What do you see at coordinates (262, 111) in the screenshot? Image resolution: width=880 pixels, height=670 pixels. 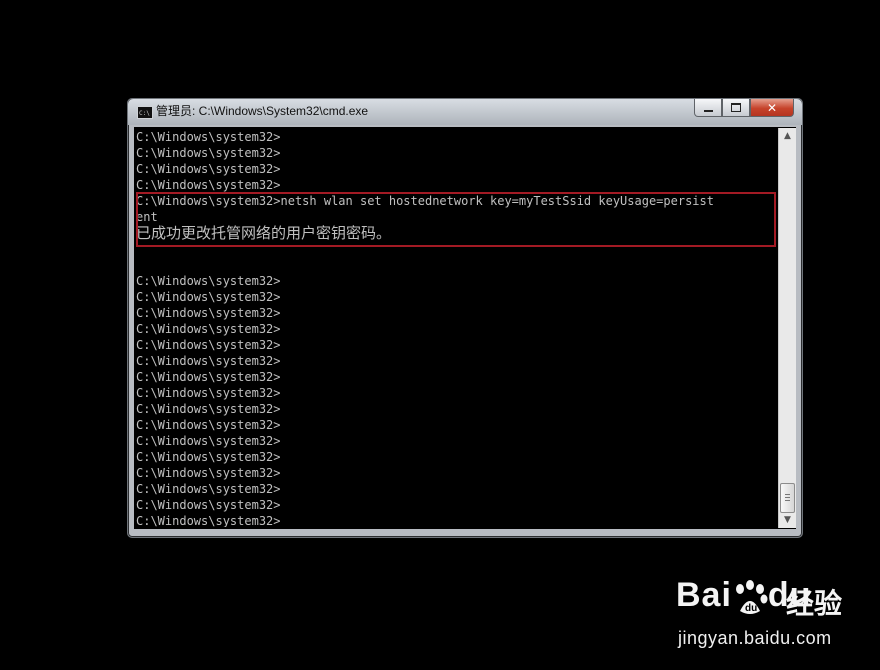 I see `window-title: 管理员: C:\Windows\System32\cmd.exe` at bounding box center [262, 111].